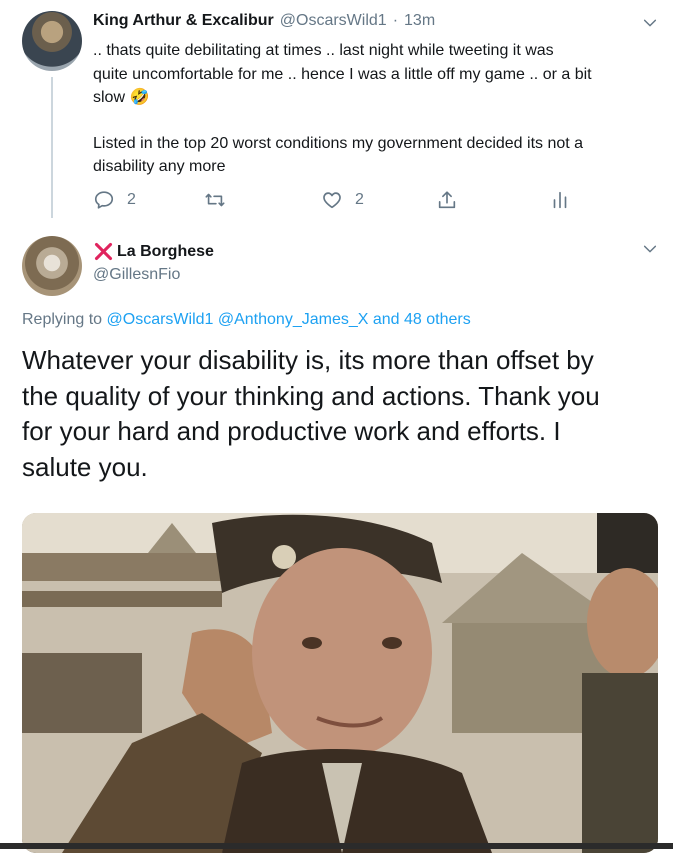 The height and width of the screenshot is (853, 673). Describe the element at coordinates (165, 252) in the screenshot. I see `author-name: La Borghese` at that location.